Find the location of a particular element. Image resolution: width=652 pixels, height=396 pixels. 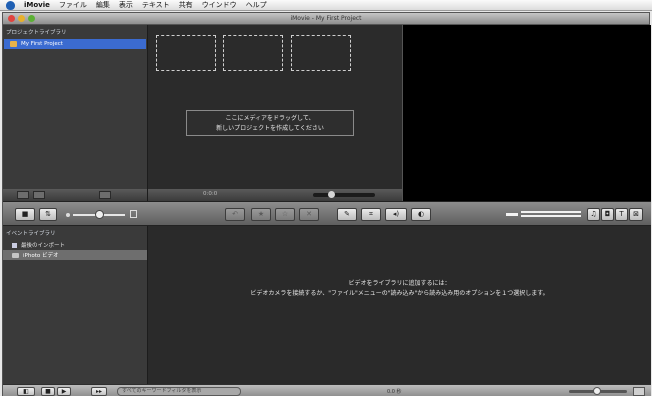

menu-file: ファイル is located at coordinates (73, 5).